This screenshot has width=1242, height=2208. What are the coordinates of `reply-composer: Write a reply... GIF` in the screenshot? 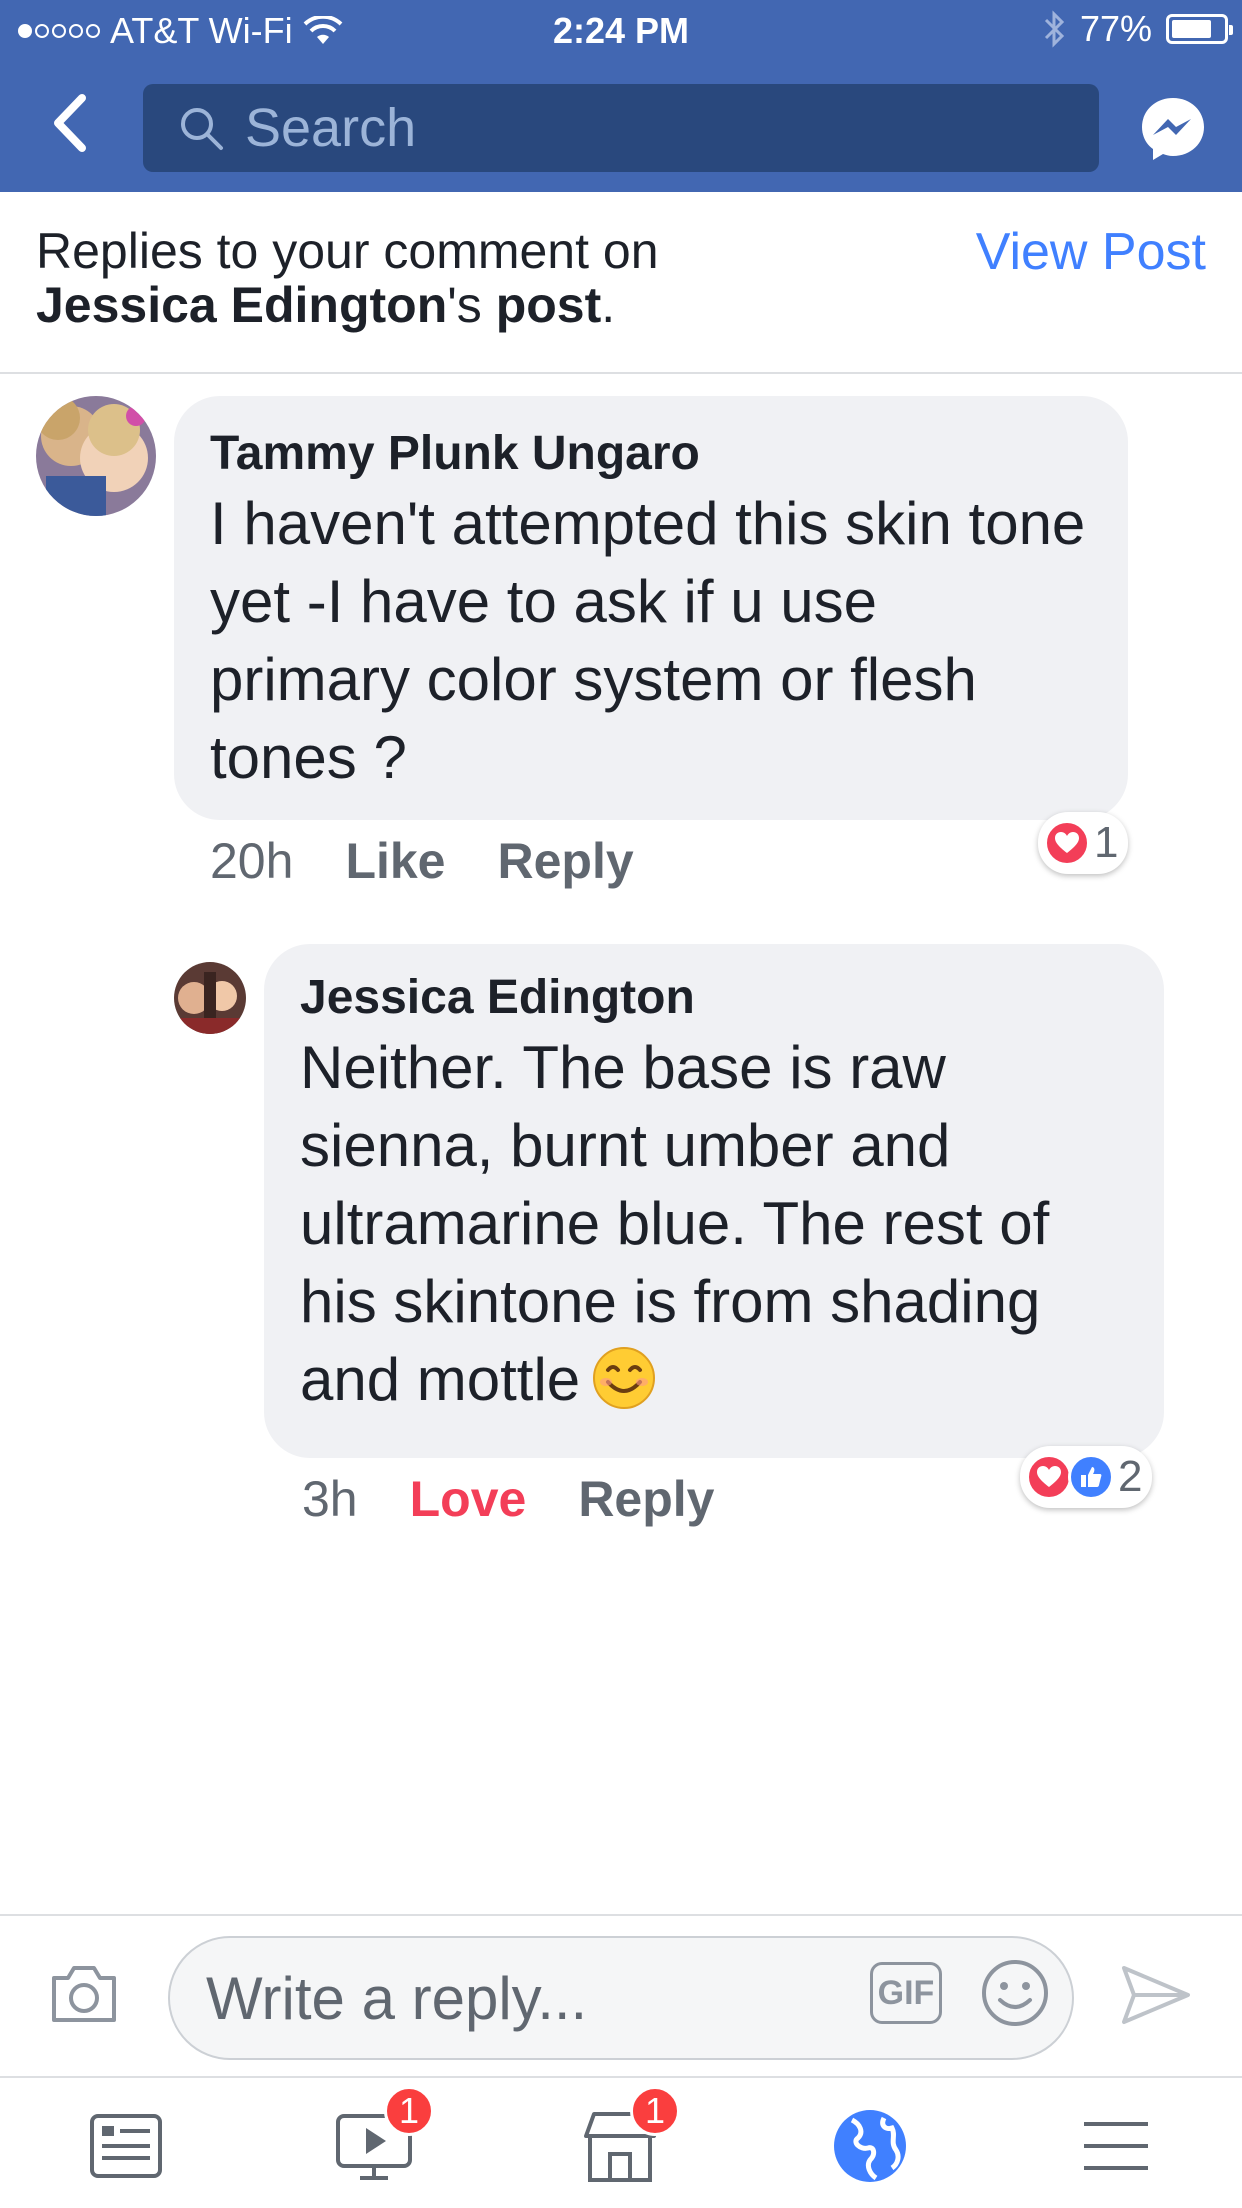 It's located at (621, 1995).